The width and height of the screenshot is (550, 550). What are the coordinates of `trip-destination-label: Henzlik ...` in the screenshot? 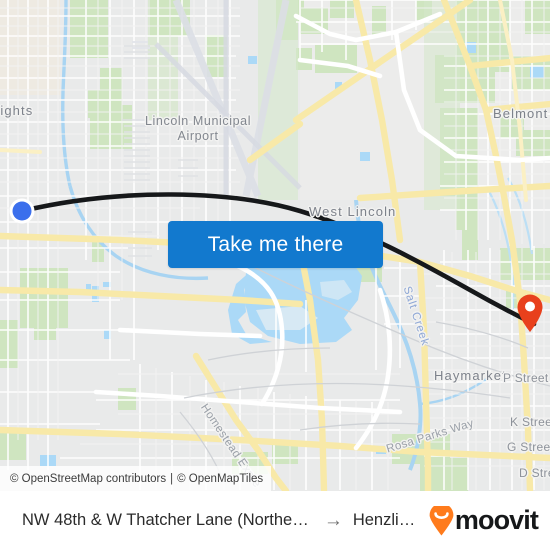 It's located at (386, 520).